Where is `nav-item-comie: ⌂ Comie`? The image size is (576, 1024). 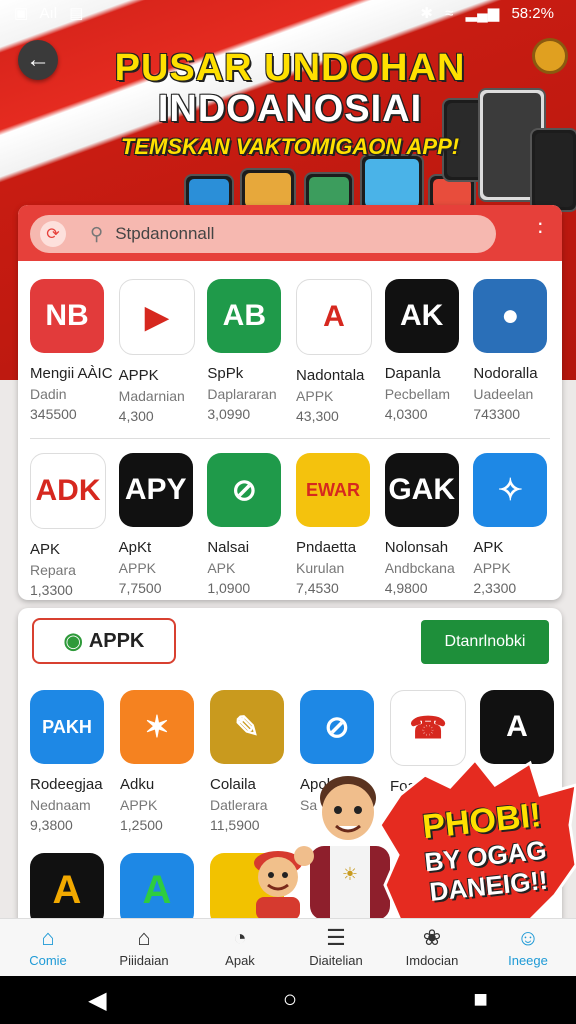 nav-item-comie: ⌂ Comie is located at coordinates (48, 948).